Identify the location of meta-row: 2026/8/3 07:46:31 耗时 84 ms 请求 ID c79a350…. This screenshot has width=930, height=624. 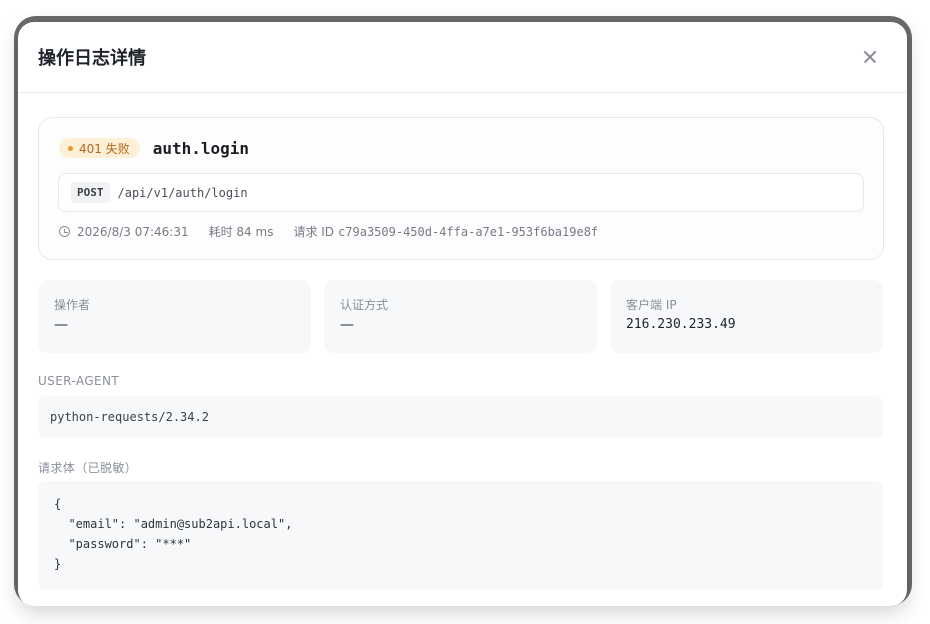
(328, 231).